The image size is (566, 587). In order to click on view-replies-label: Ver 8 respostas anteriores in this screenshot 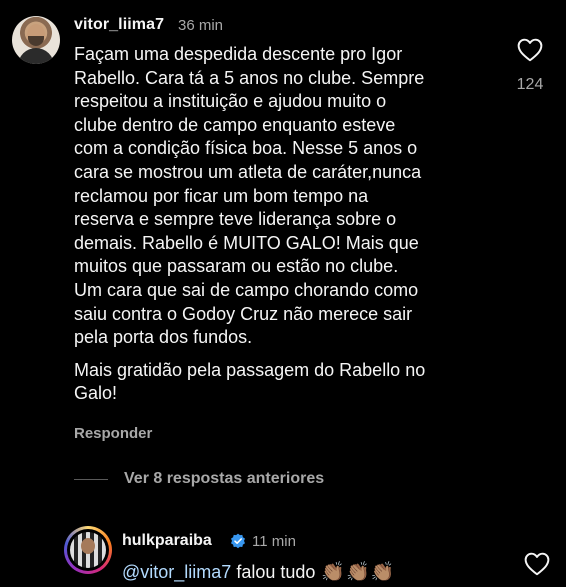, I will do `click(224, 478)`.